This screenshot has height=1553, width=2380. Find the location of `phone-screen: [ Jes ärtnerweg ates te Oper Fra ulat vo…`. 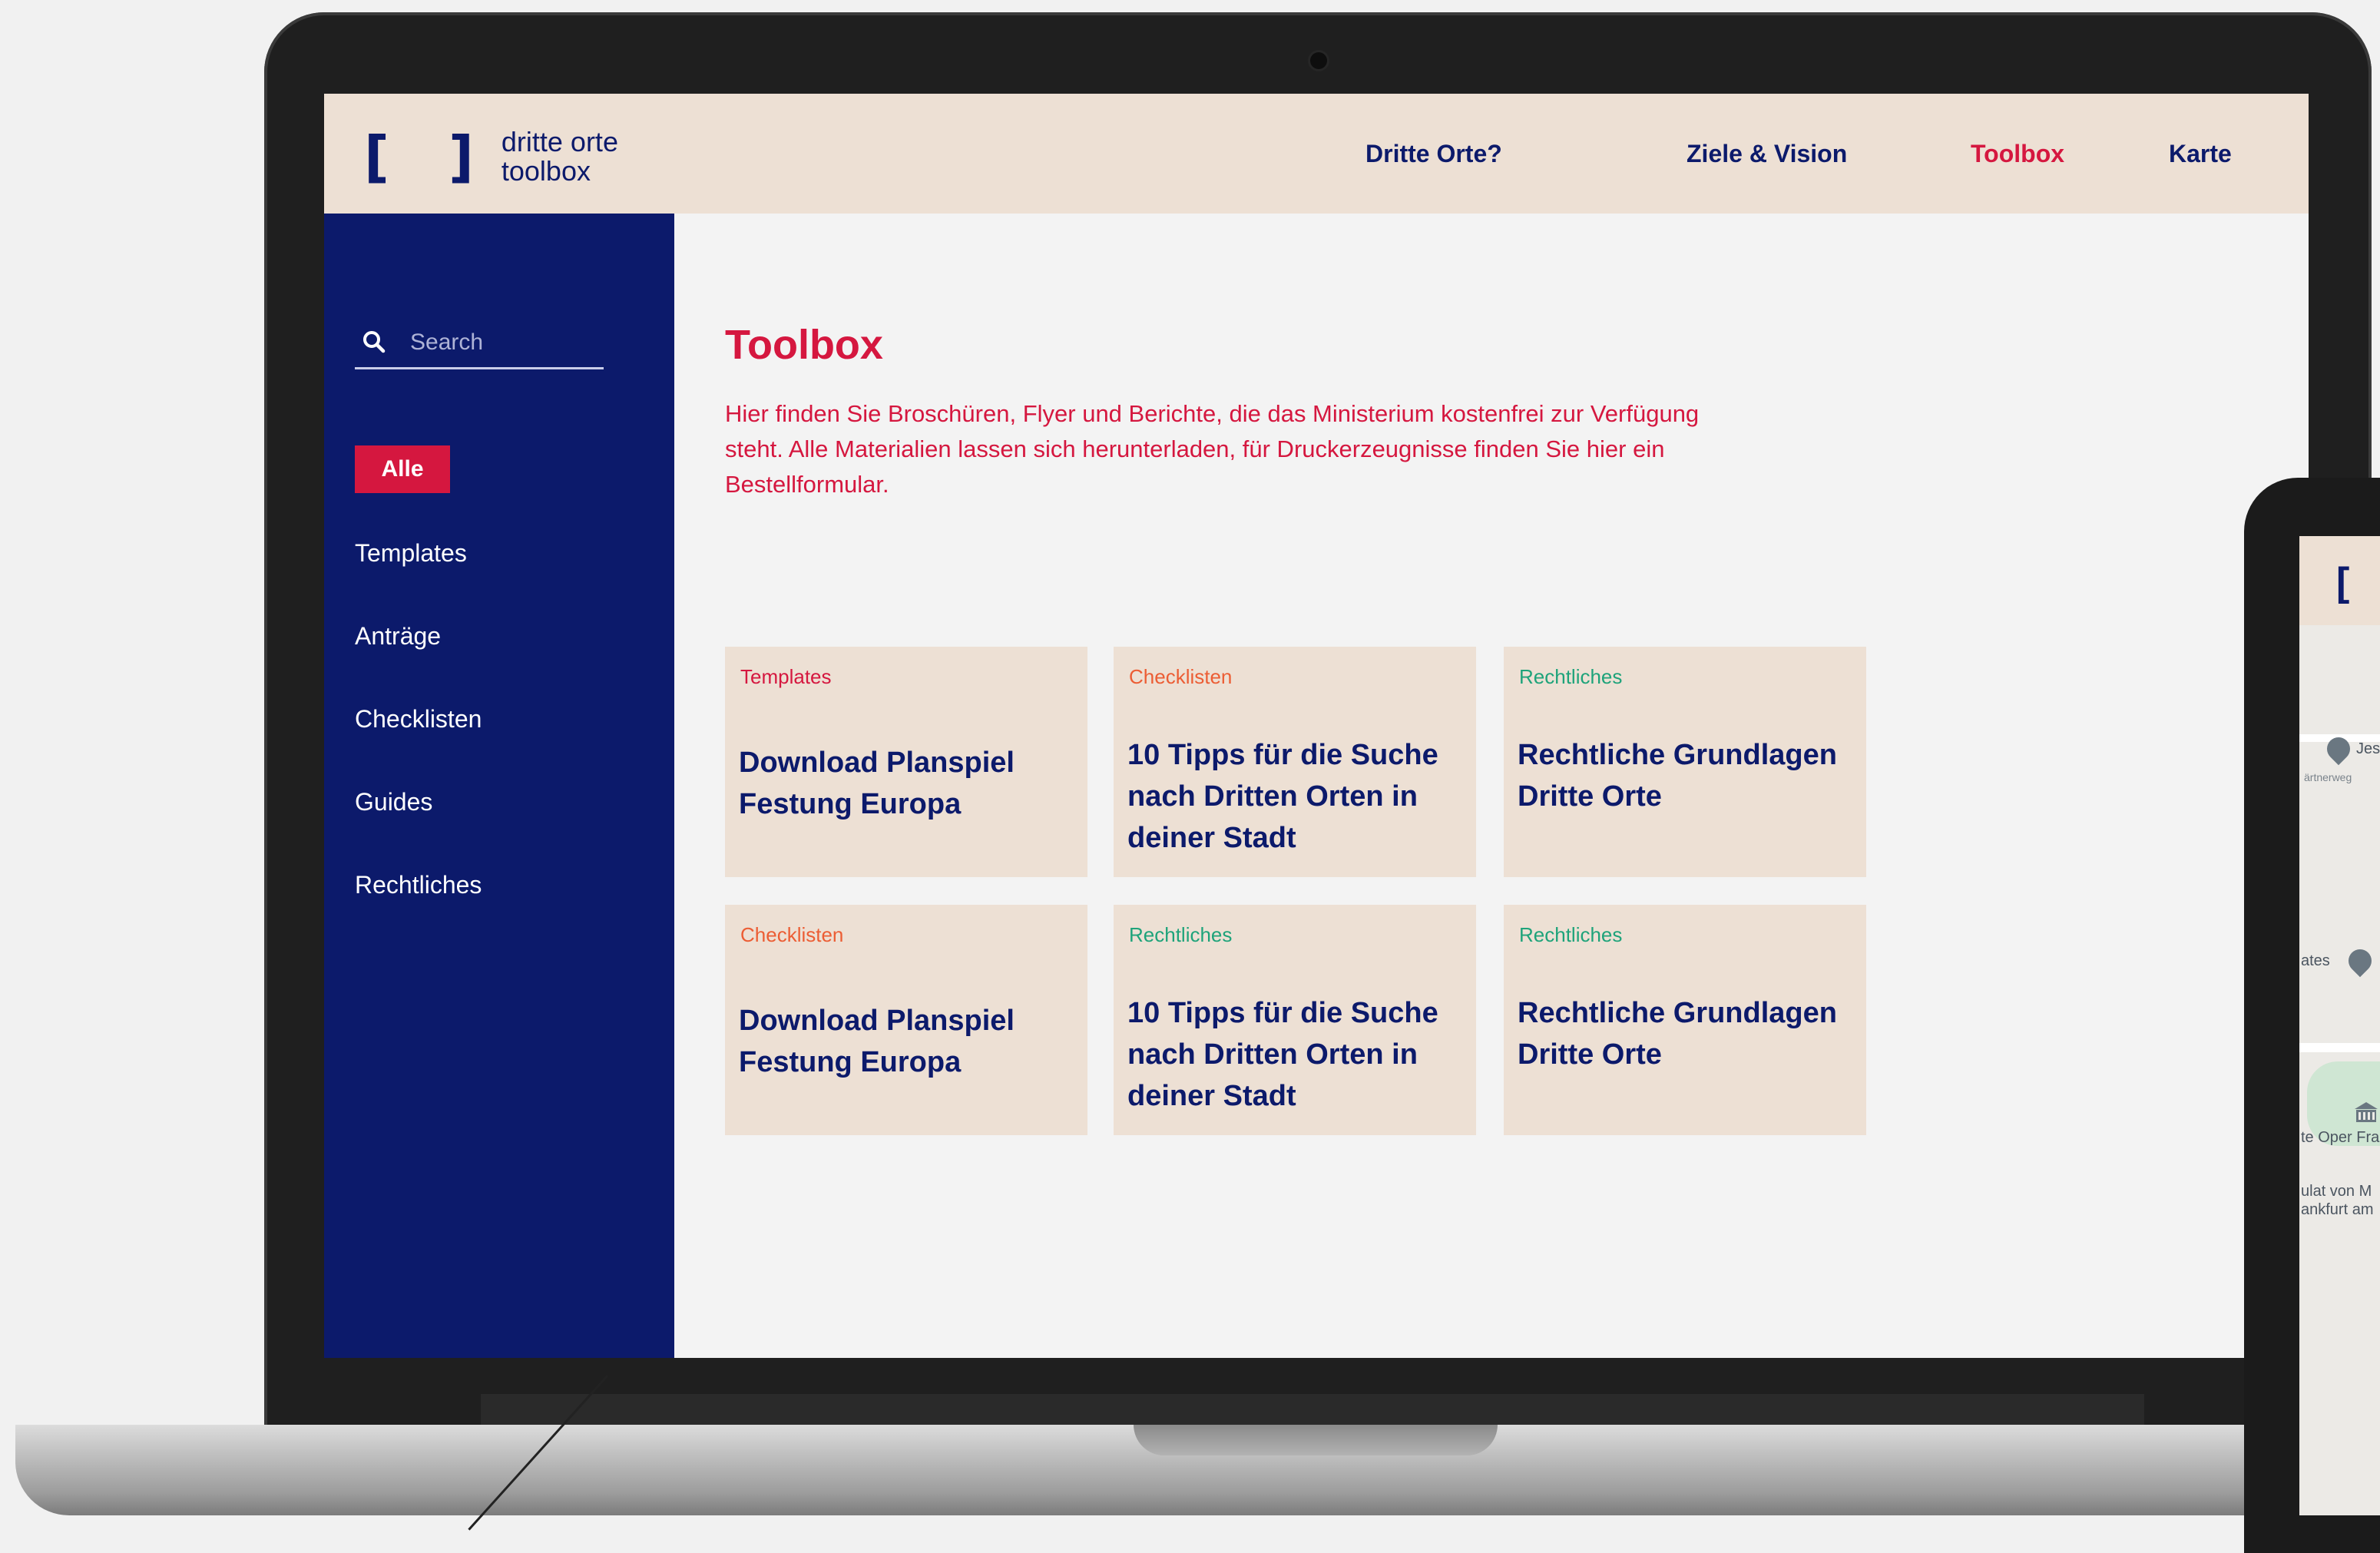

phone-screen: [ Jes ärtnerweg ates te Oper Fra ulat vo… is located at coordinates (2339, 1025).